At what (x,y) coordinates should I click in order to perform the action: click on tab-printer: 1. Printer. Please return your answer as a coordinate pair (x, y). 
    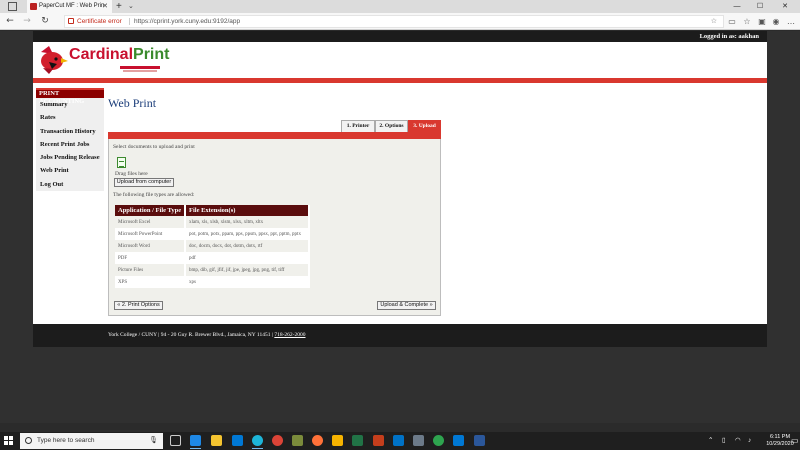
    Looking at the image, I should click on (358, 126).